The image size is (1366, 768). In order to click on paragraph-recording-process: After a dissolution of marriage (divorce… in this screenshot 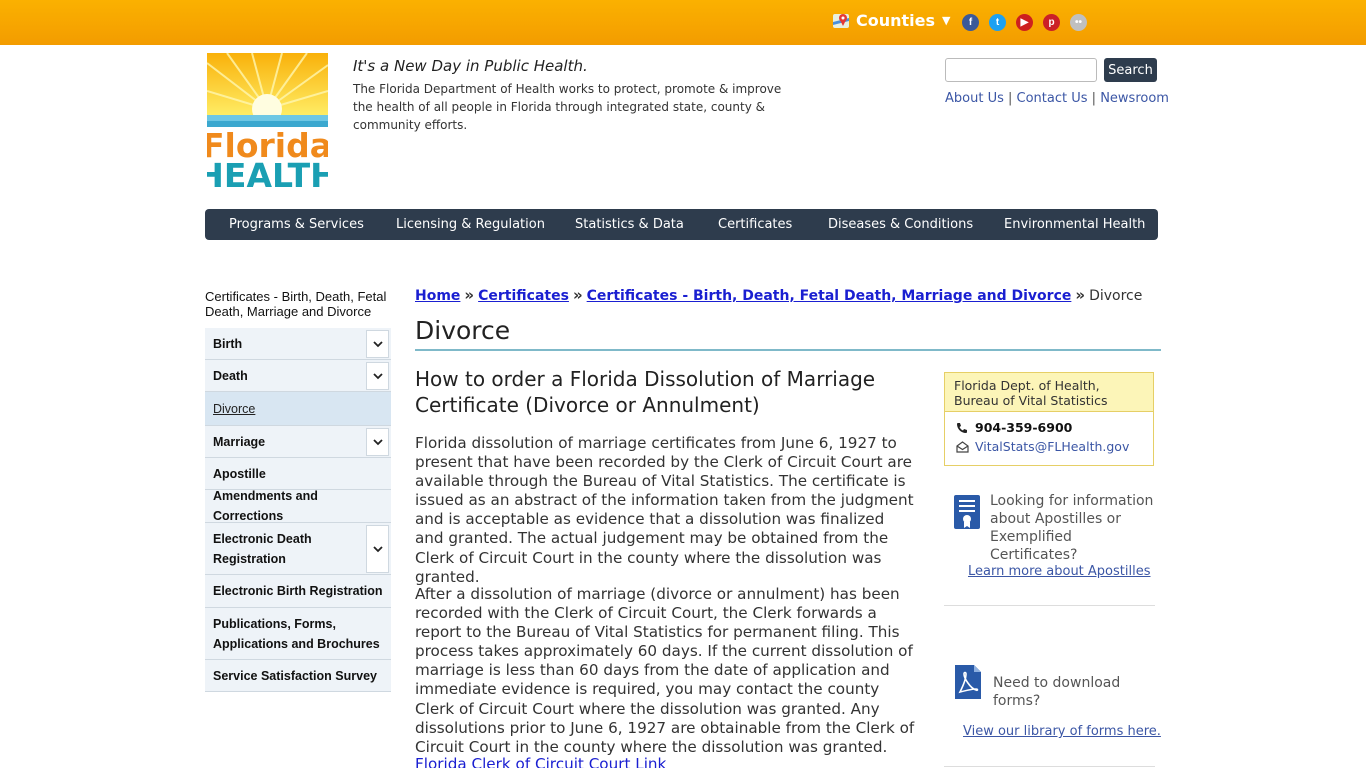, I will do `click(665, 670)`.